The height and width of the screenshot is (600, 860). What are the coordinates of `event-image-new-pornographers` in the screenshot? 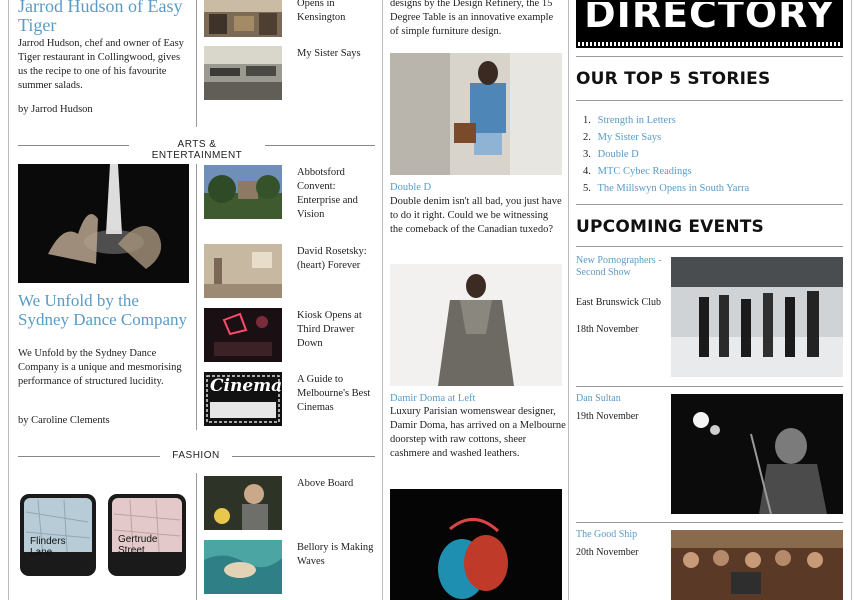 It's located at (757, 317).